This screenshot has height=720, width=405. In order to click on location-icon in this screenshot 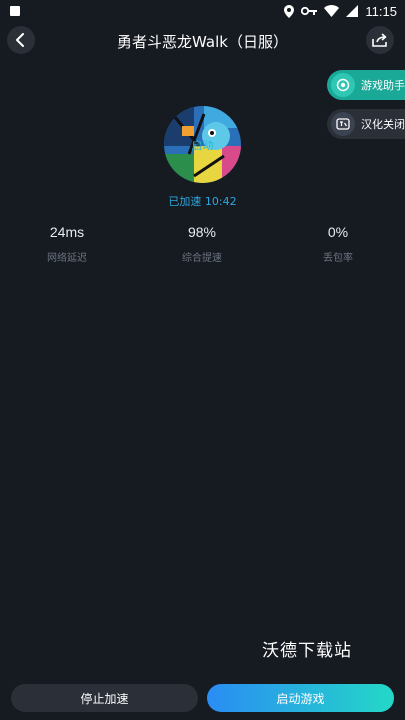, I will do `click(289, 11)`.